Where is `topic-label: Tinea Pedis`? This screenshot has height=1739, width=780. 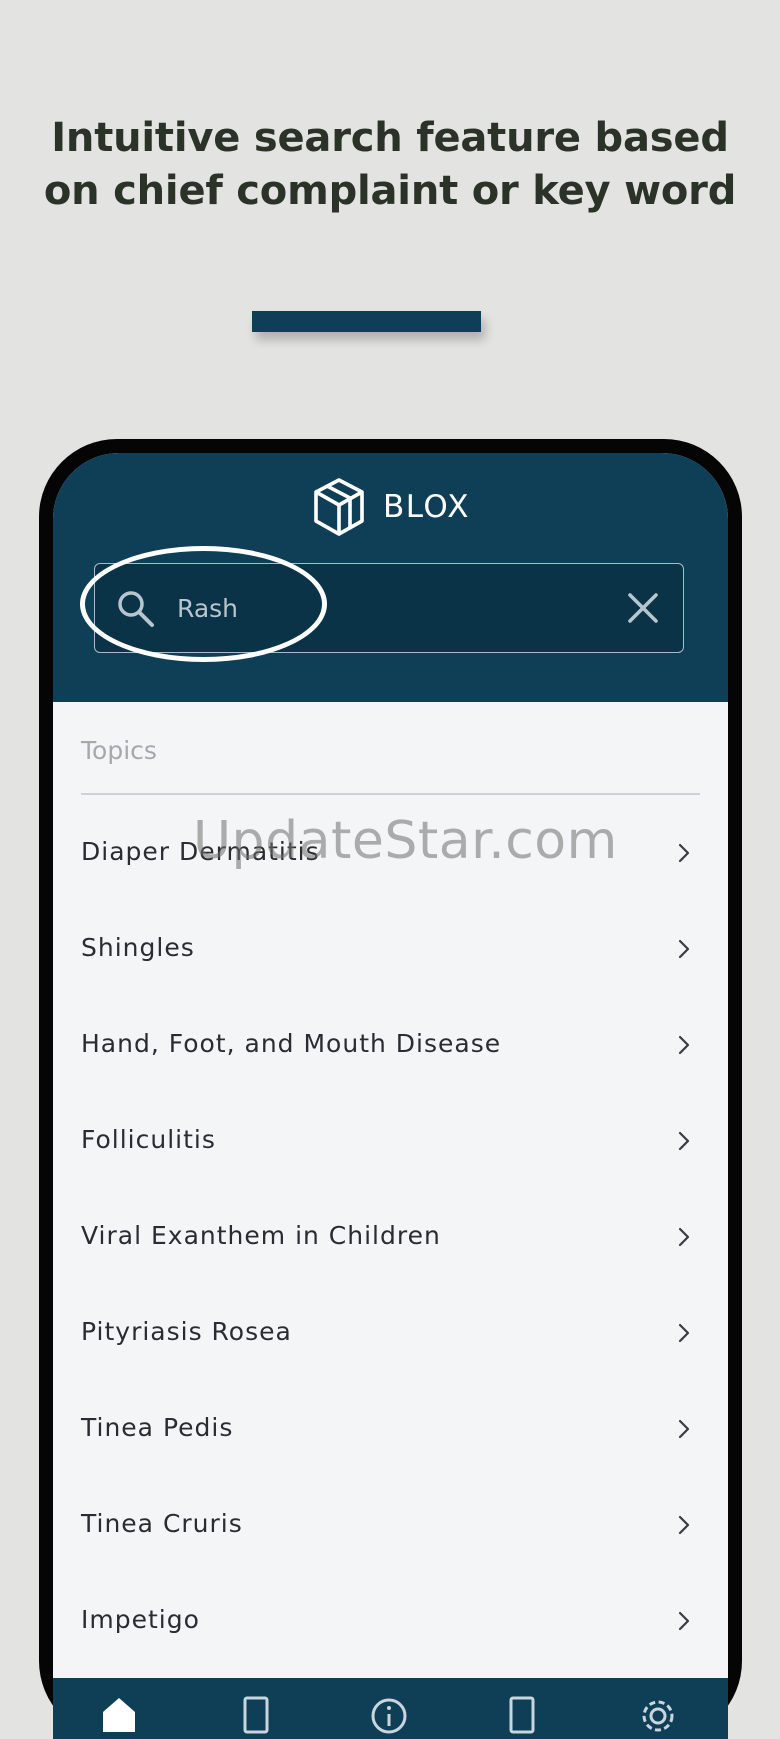 topic-label: Tinea Pedis is located at coordinates (157, 1427).